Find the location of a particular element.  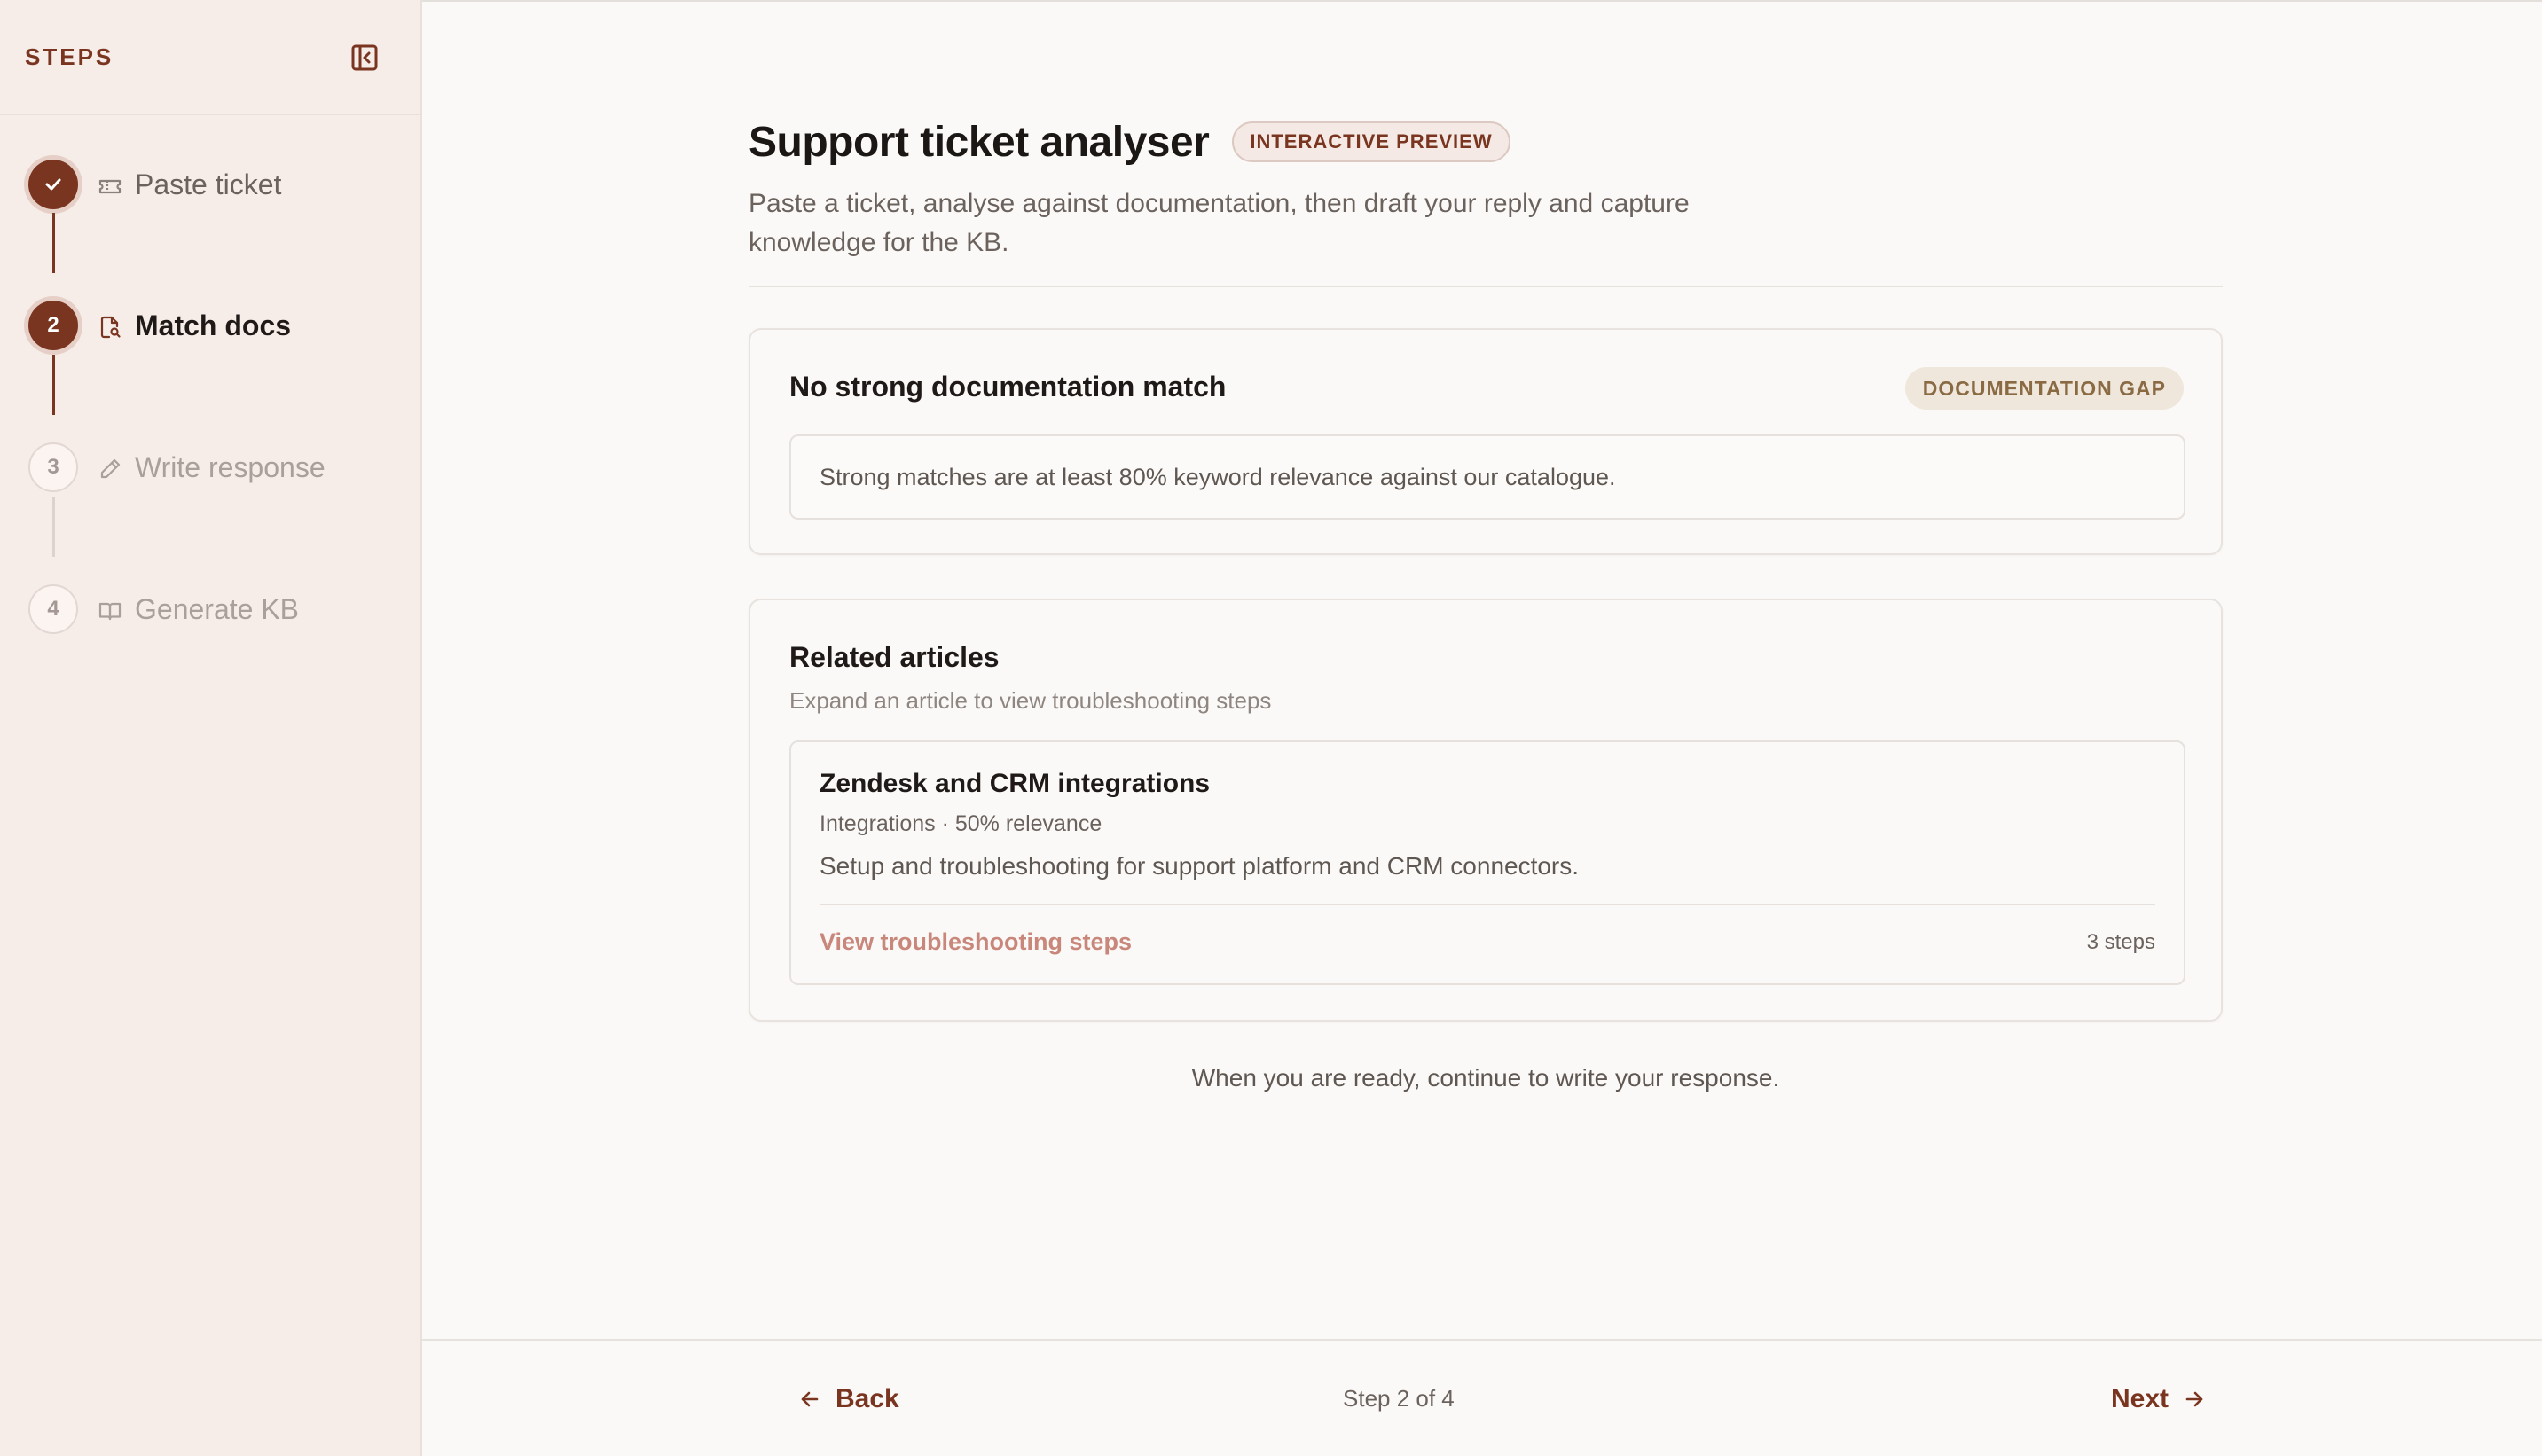

article-divider is located at coordinates (1487, 904).